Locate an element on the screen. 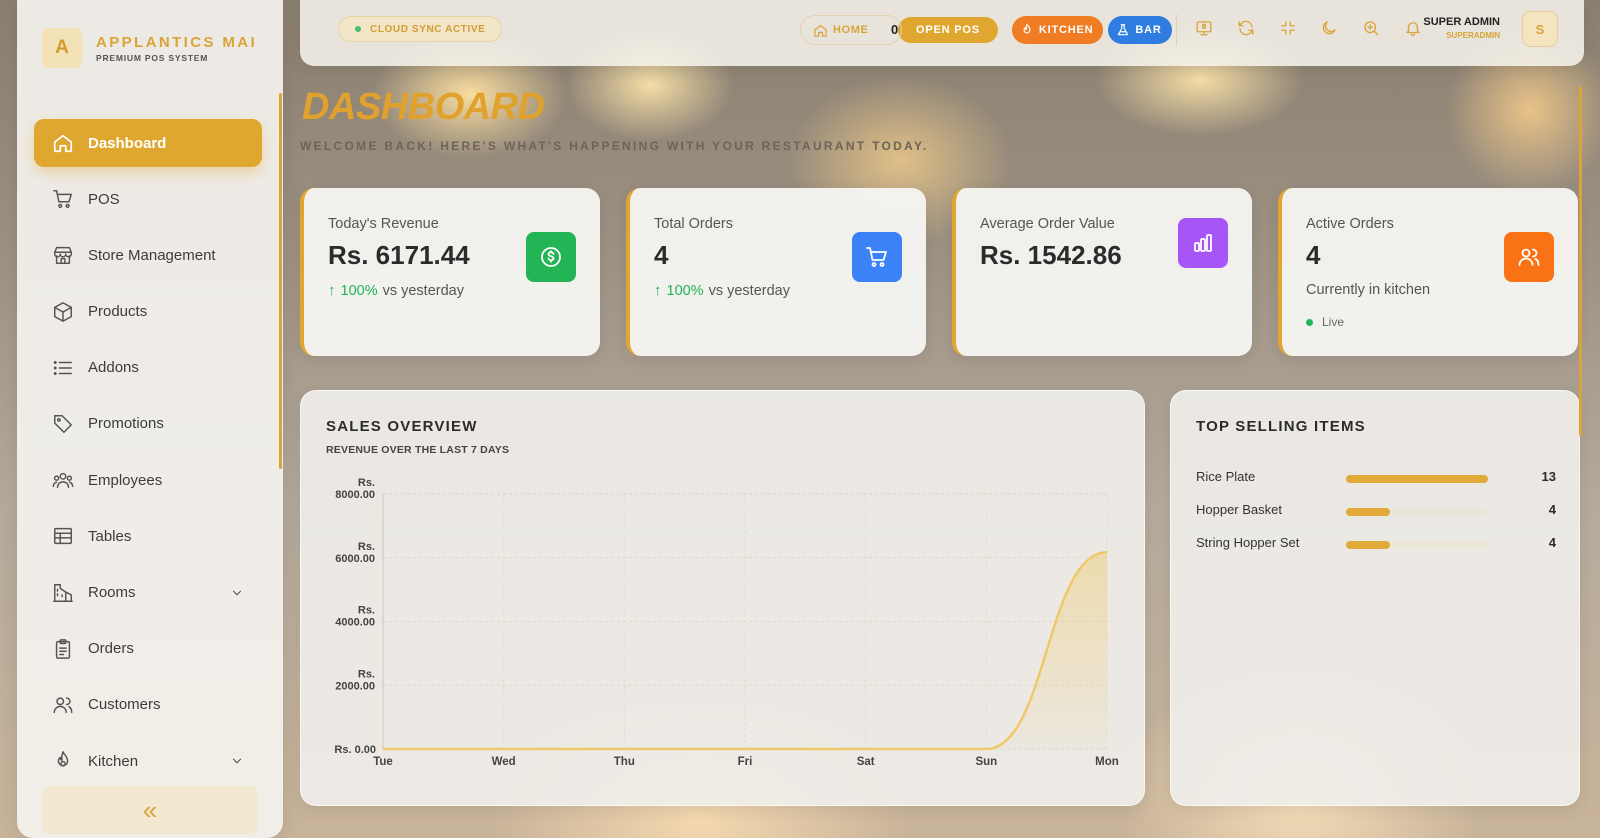  item-name: String Hopper Set is located at coordinates (1248, 542).